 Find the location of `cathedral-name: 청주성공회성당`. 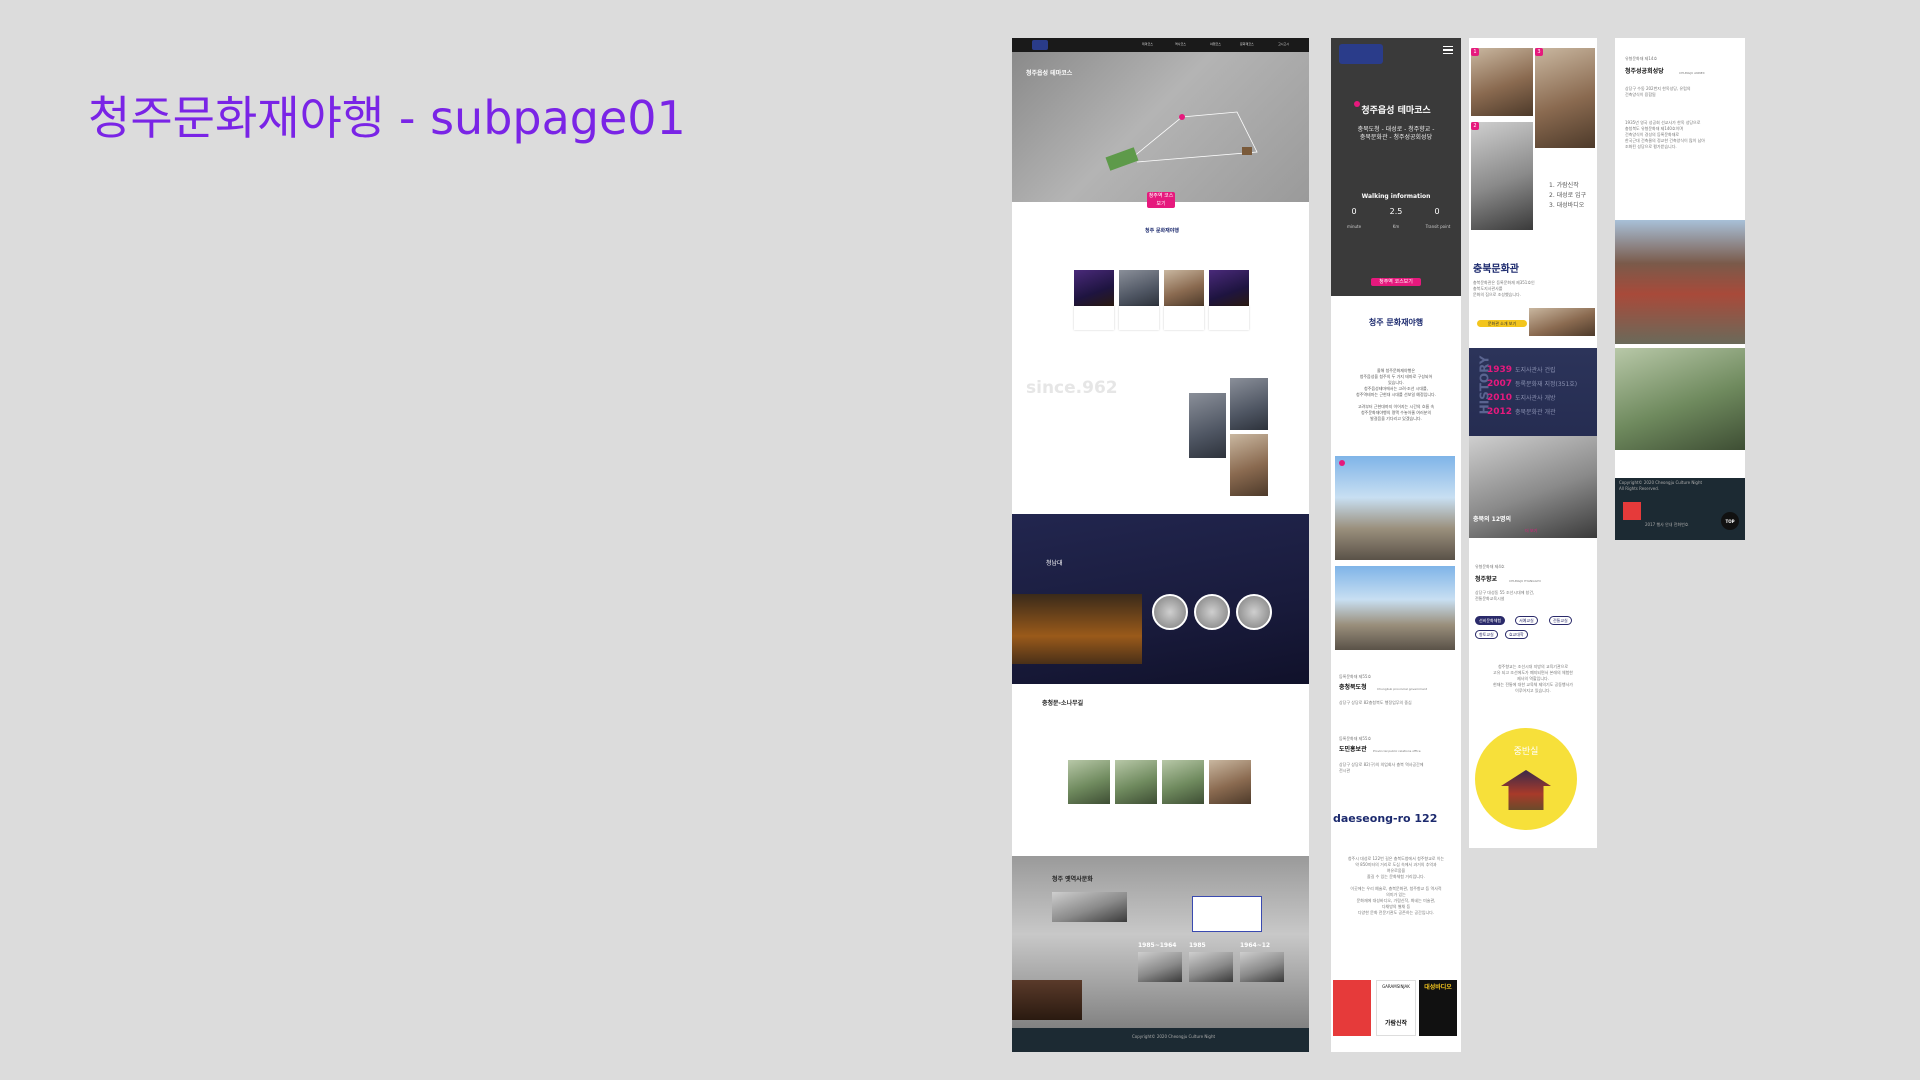

cathedral-name: 청주성공회성당 is located at coordinates (1644, 71).